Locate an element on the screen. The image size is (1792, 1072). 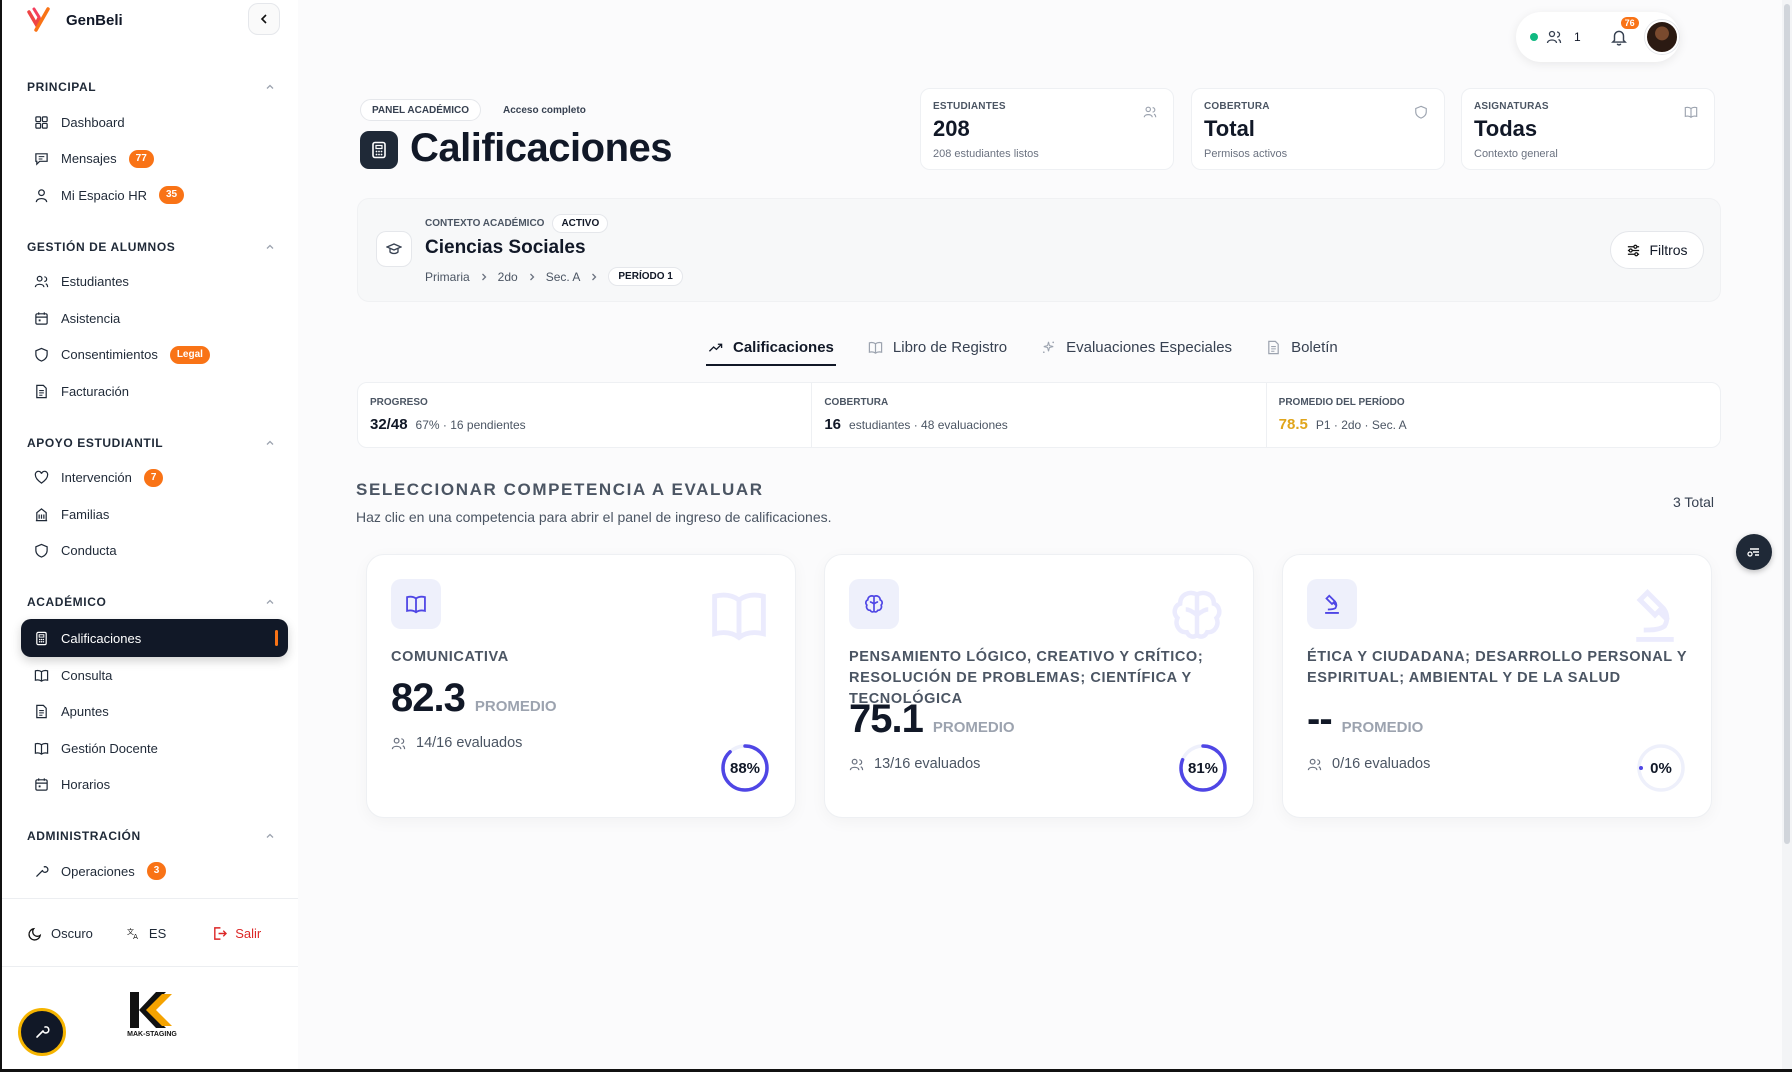
brand: GenBeli is located at coordinates (74, 20).